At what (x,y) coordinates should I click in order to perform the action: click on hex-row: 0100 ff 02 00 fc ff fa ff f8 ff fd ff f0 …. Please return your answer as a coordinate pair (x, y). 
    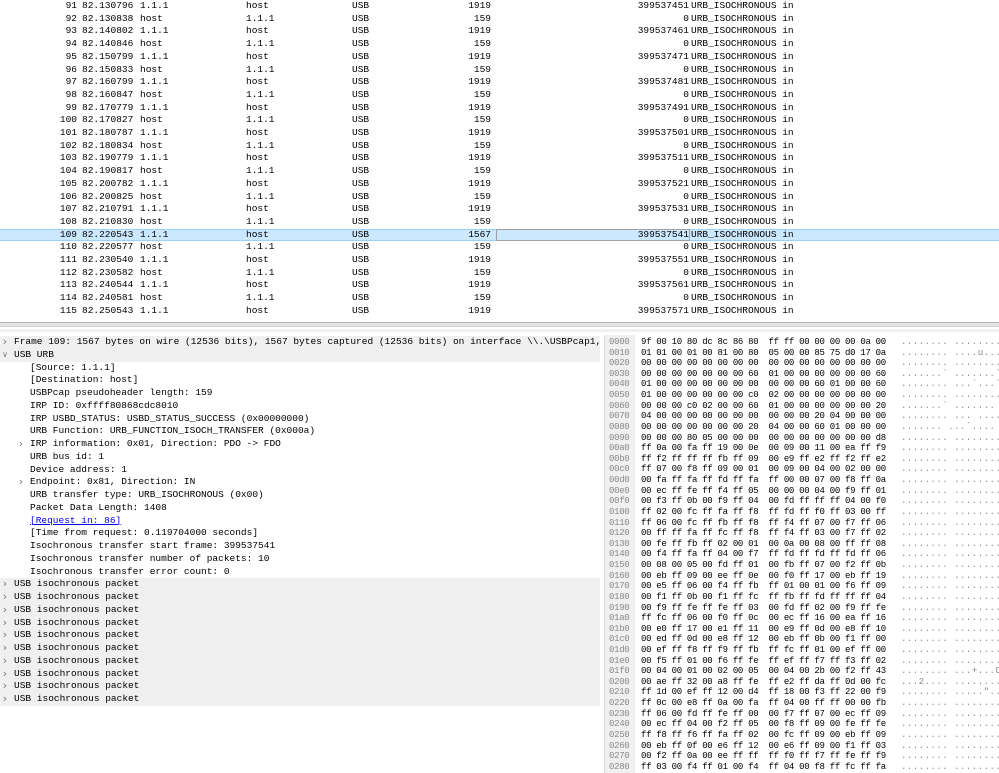
    Looking at the image, I should click on (802, 512).